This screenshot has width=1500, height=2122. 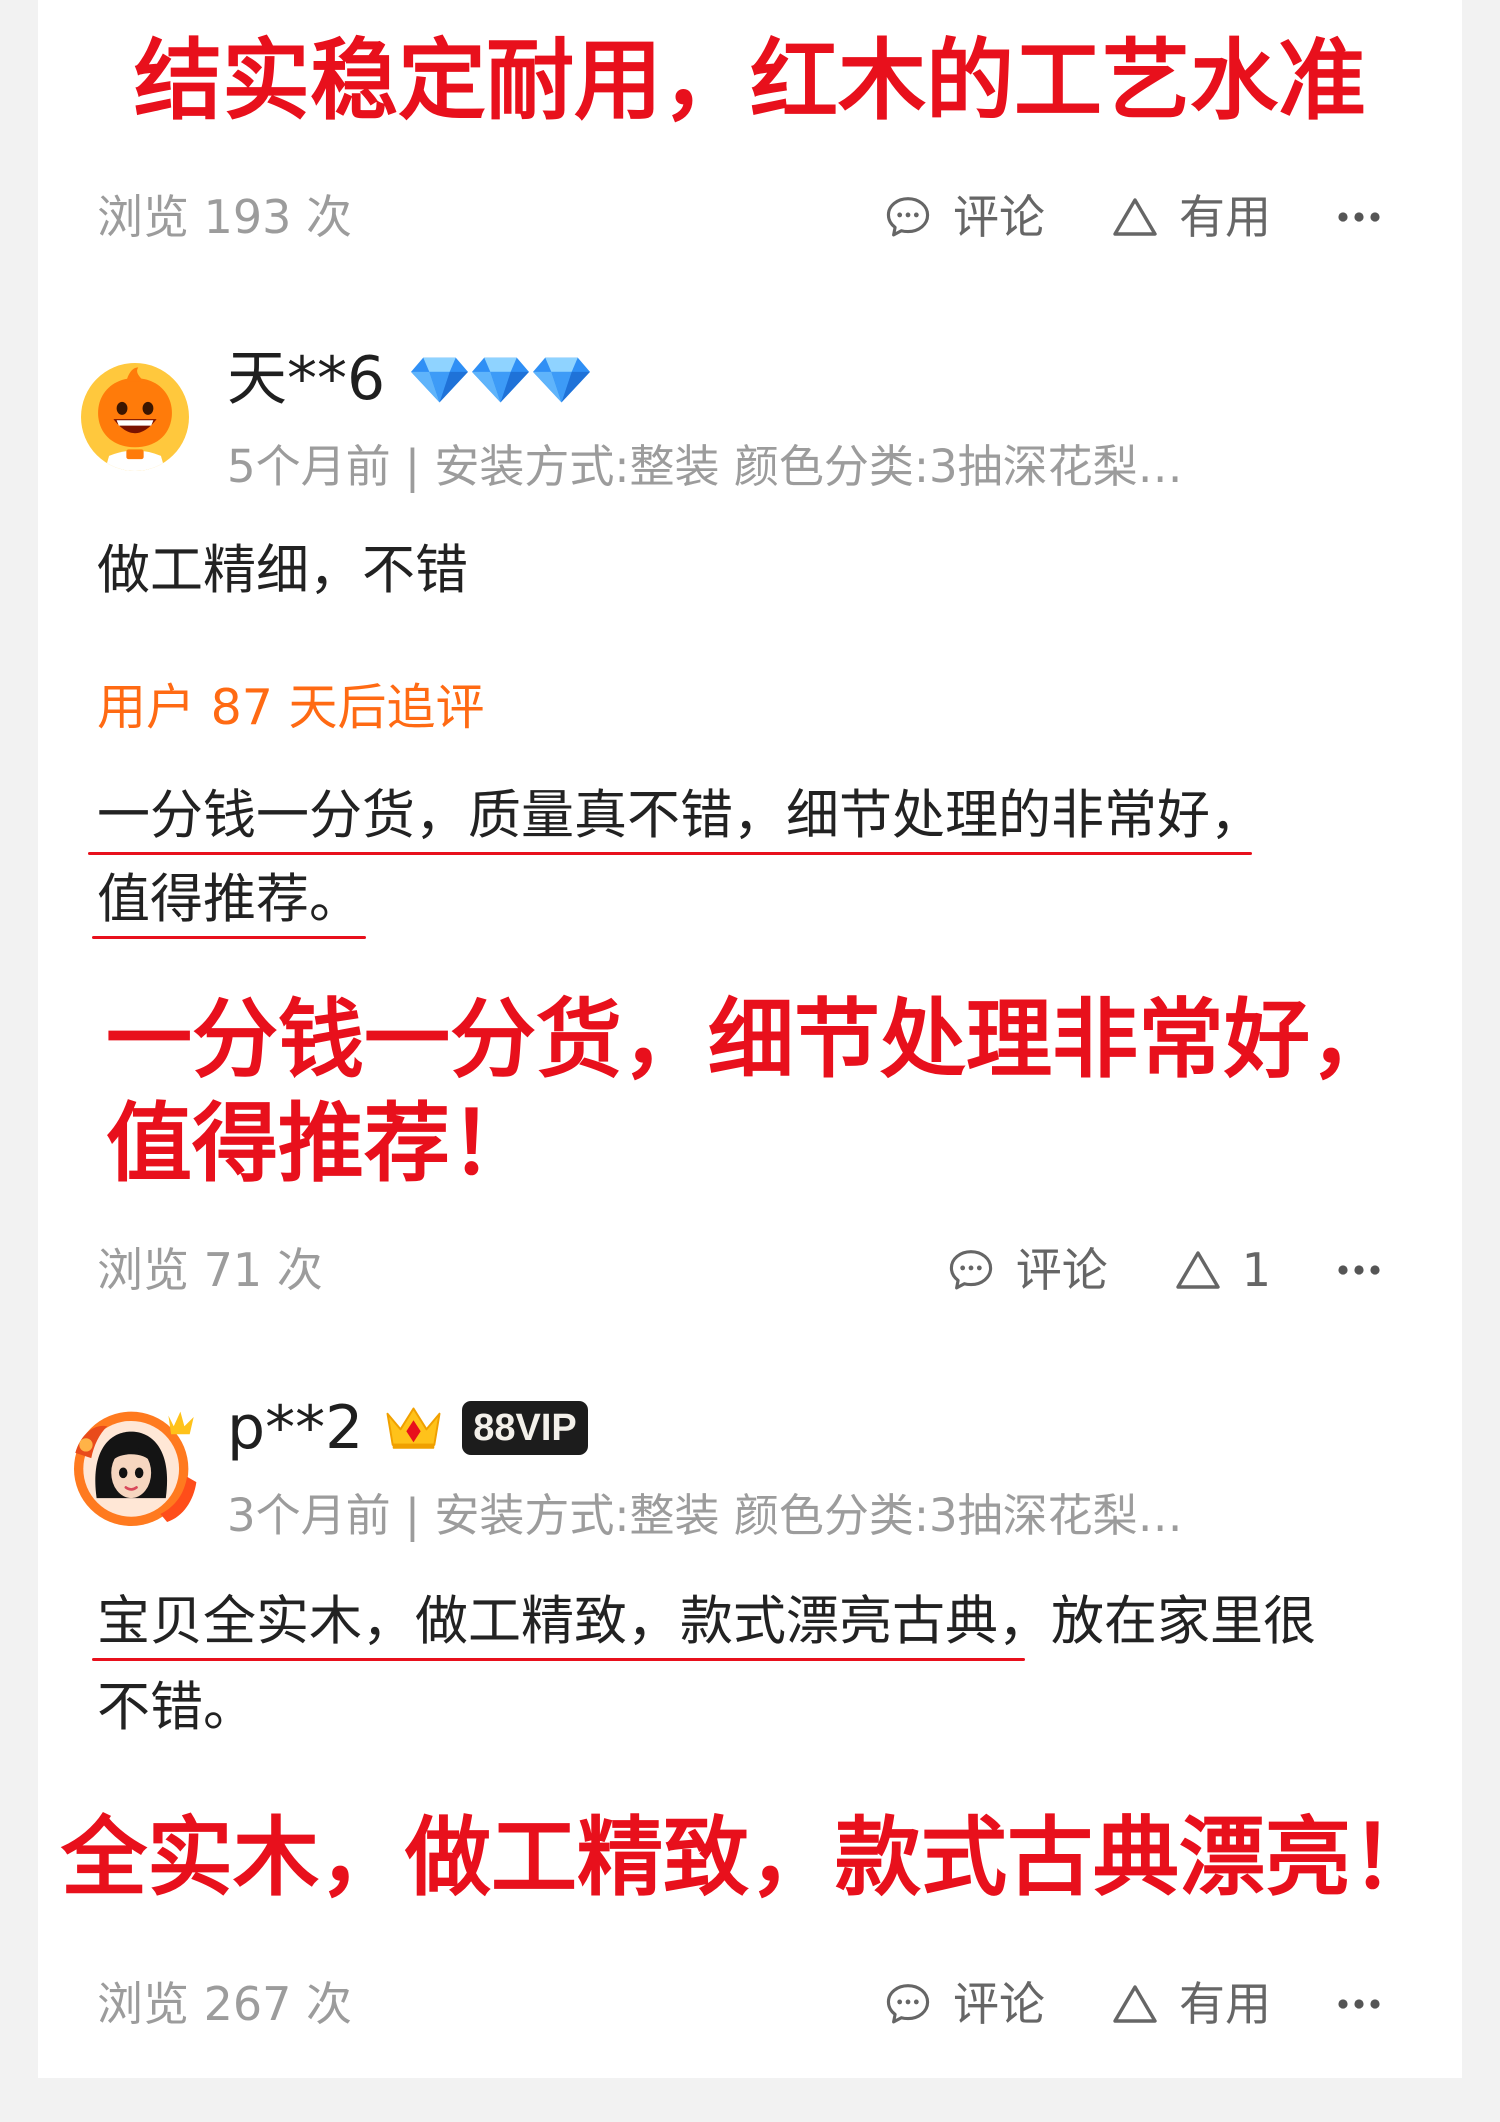 I want to click on view-count: 浏览 193 次, so click(x=225, y=217).